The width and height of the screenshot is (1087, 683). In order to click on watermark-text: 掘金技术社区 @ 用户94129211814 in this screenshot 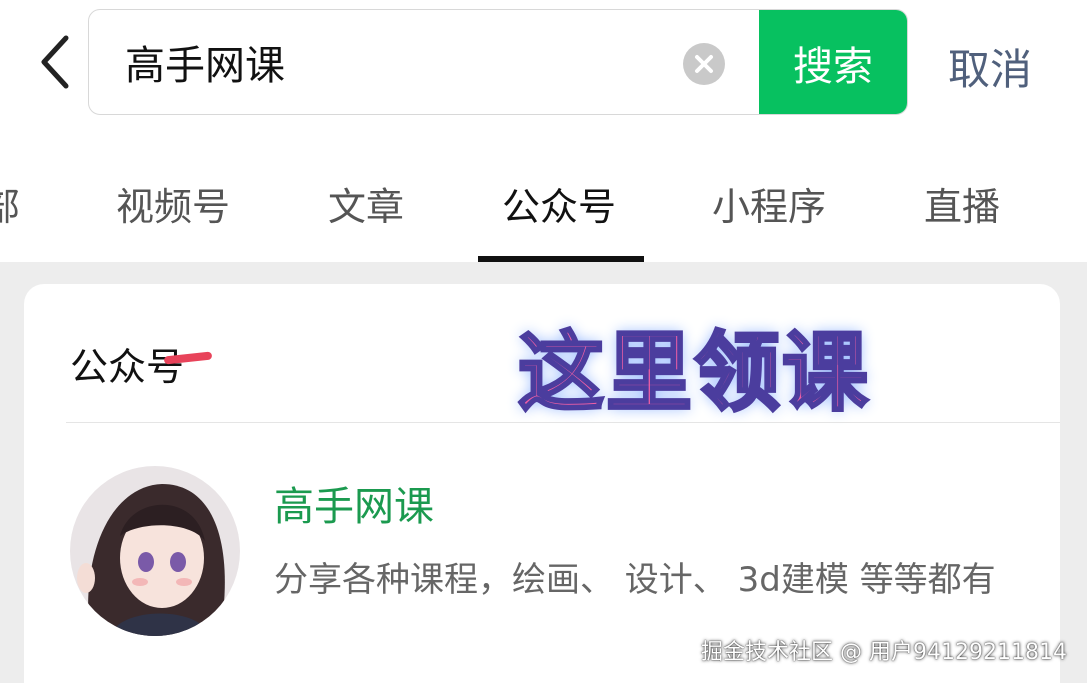, I will do `click(884, 652)`.